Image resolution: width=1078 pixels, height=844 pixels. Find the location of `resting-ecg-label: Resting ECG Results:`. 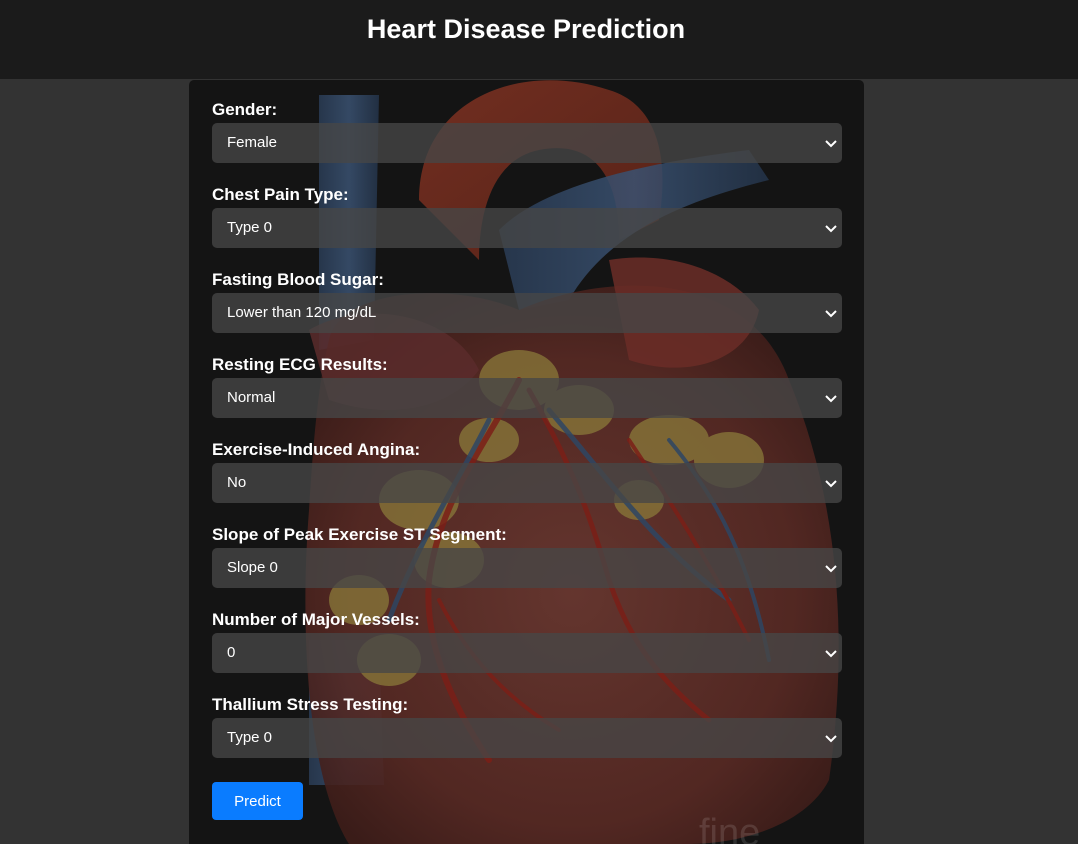

resting-ecg-label: Resting ECG Results: is located at coordinates (300, 364).